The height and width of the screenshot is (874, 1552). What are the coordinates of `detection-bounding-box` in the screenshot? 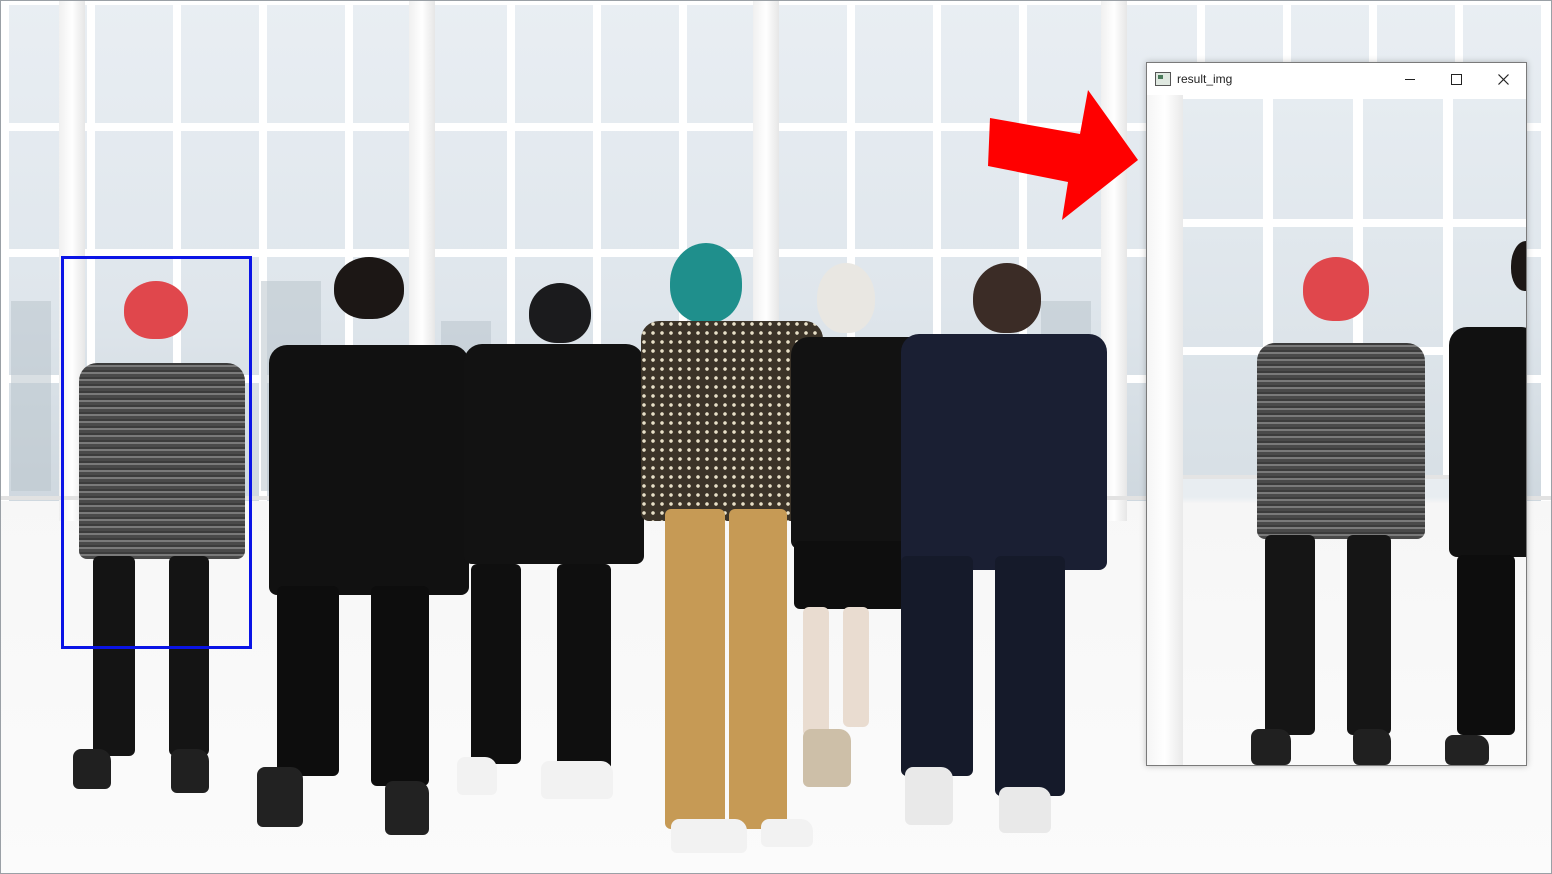 It's located at (156, 452).